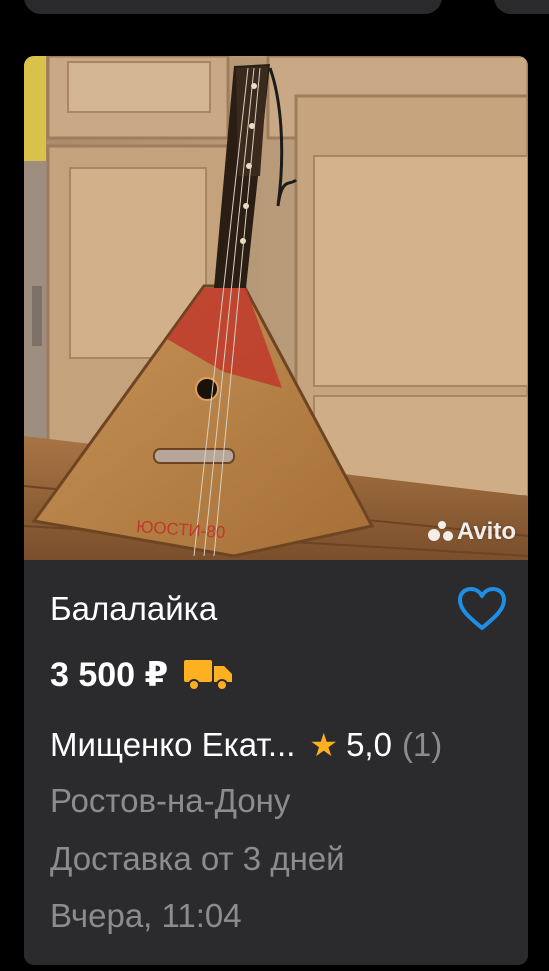  What do you see at coordinates (109, 675) in the screenshot?
I see `listing-price: 3 500 ₽` at bounding box center [109, 675].